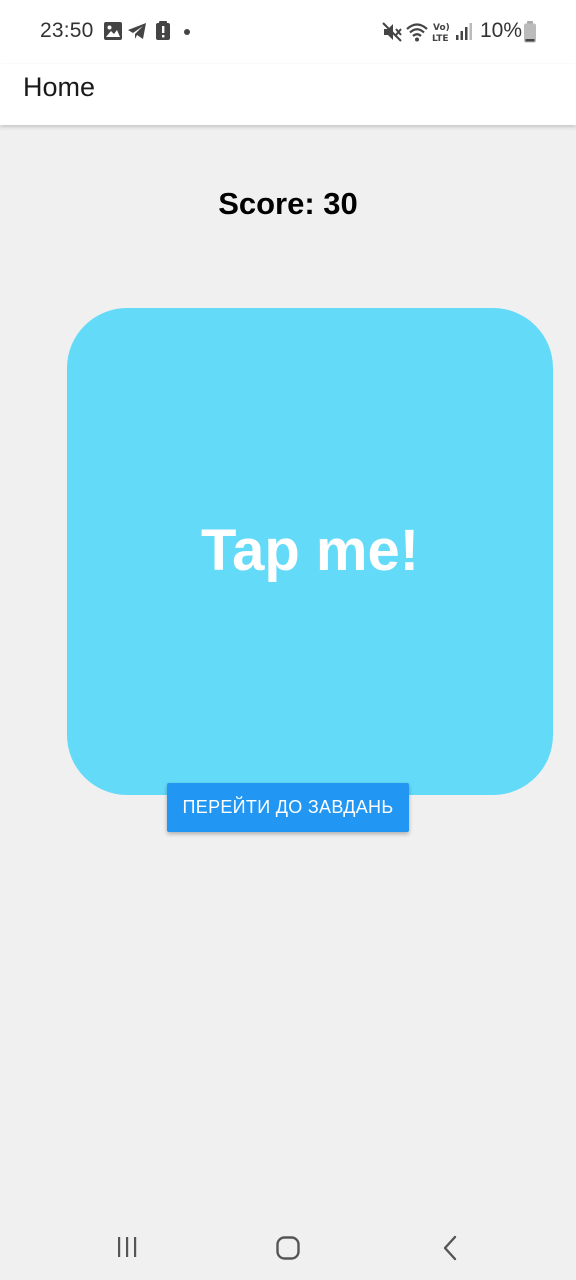 This screenshot has height=1280, width=576. What do you see at coordinates (163, 30) in the screenshot?
I see `alert-icon` at bounding box center [163, 30].